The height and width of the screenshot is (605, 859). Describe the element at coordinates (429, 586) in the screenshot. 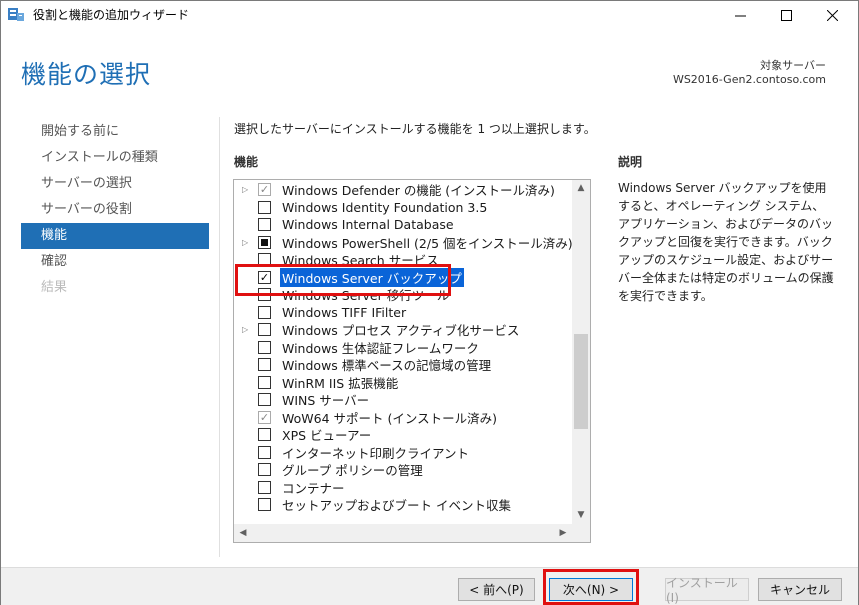

I see `wizard-footer: < 前へ(P) 次へ(N) > インストール(I) キャンセル` at that location.